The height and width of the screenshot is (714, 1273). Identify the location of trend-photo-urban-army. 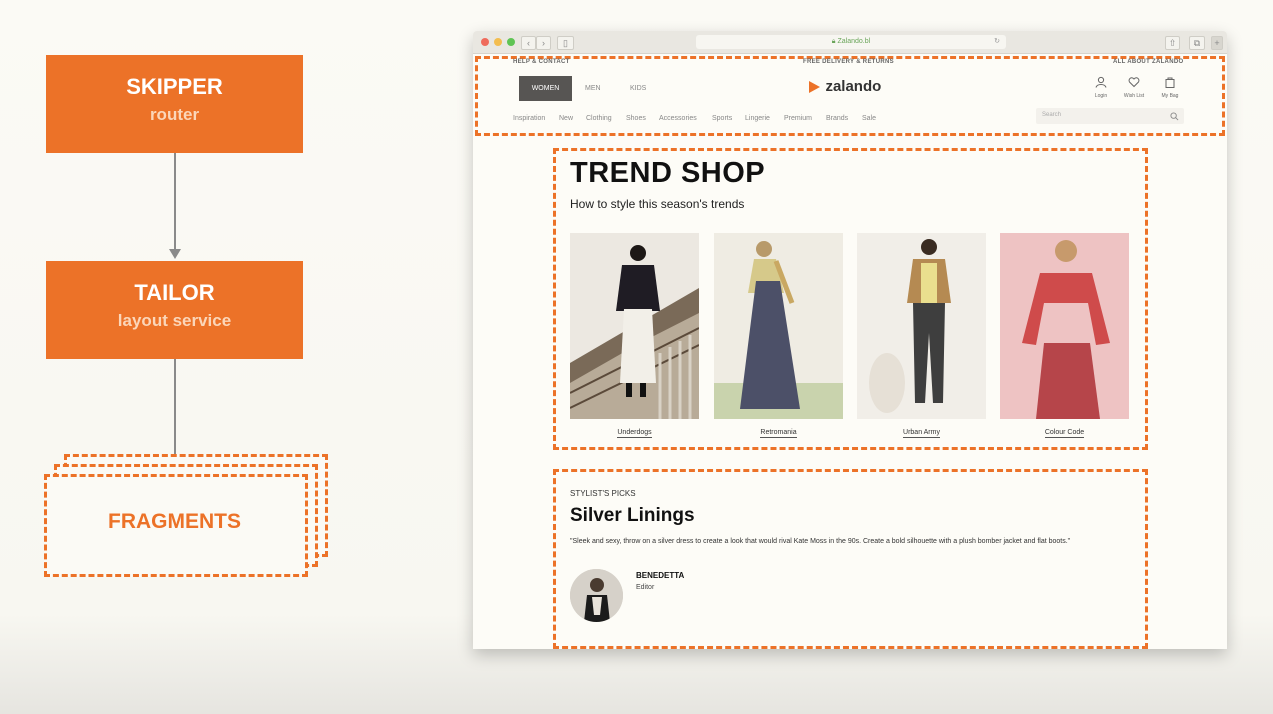
(921, 326).